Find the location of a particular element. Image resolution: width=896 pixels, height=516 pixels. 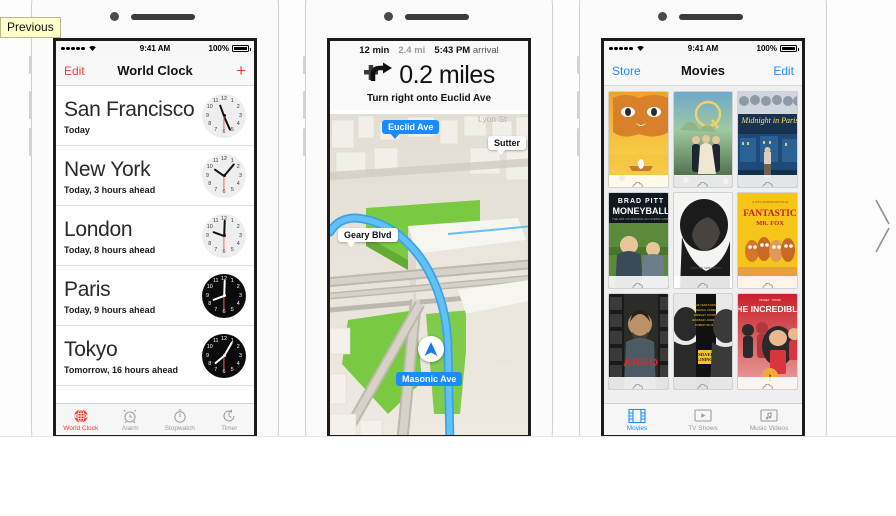

movie-poster: ARGO is located at coordinates (638, 341).